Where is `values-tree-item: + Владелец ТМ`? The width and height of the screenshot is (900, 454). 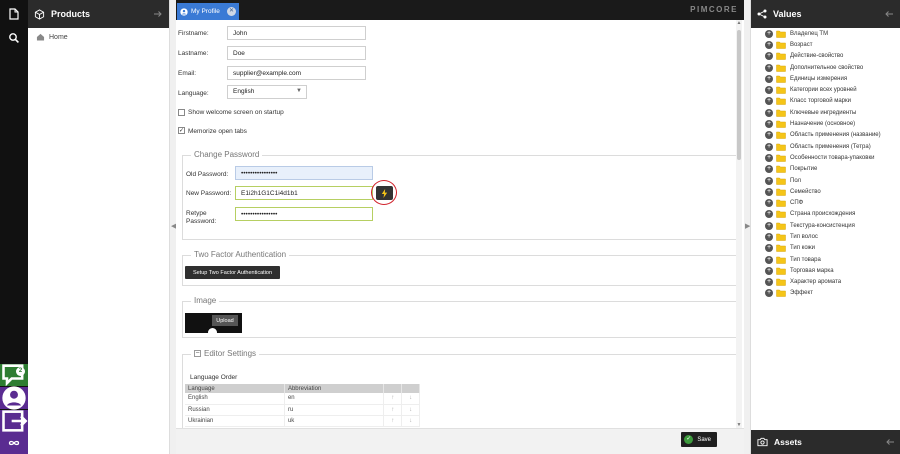
values-tree-item: + Владелец ТМ is located at coordinates (825, 33).